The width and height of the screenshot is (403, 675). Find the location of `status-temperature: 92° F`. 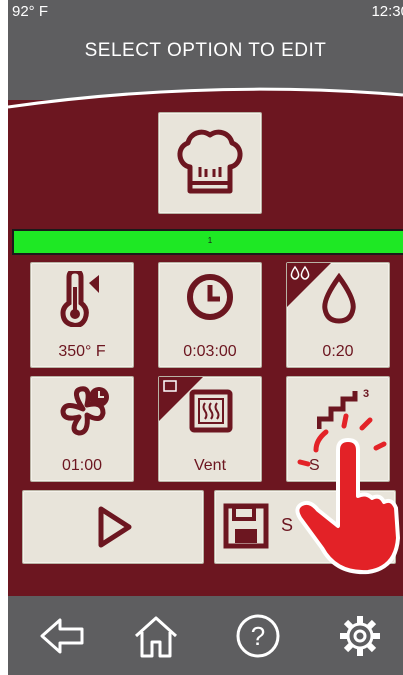

status-temperature: 92° F is located at coordinates (30, 11).